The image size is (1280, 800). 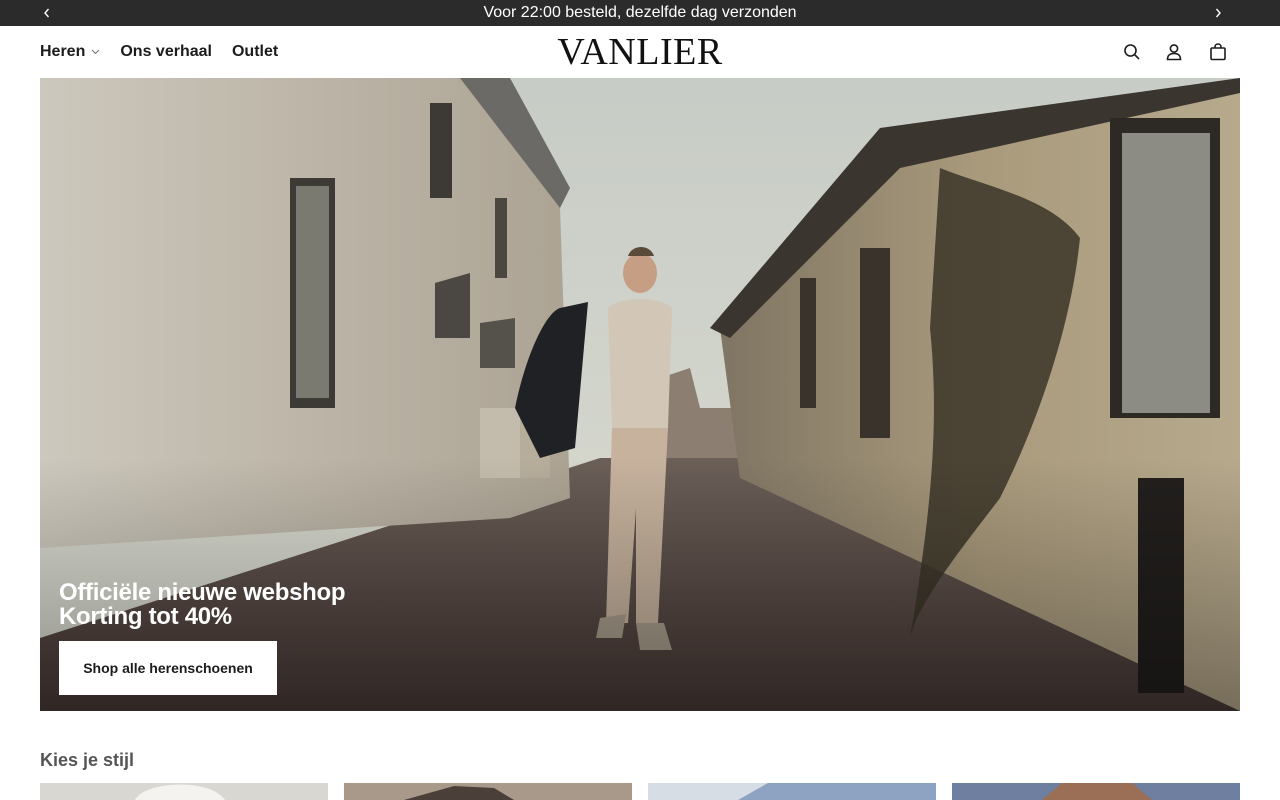 What do you see at coordinates (63, 51) in the screenshot?
I see `nav-item-label: Heren` at bounding box center [63, 51].